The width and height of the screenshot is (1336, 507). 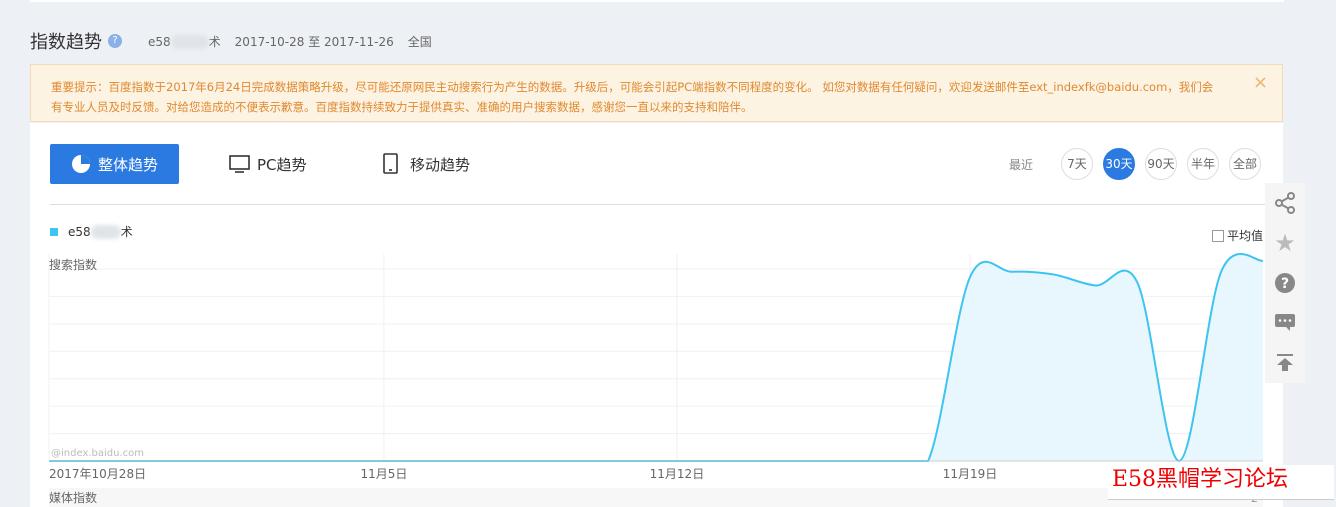 I want to click on range-selector: 最近 7天 30天 90天 半年 全部, so click(x=1135, y=164).